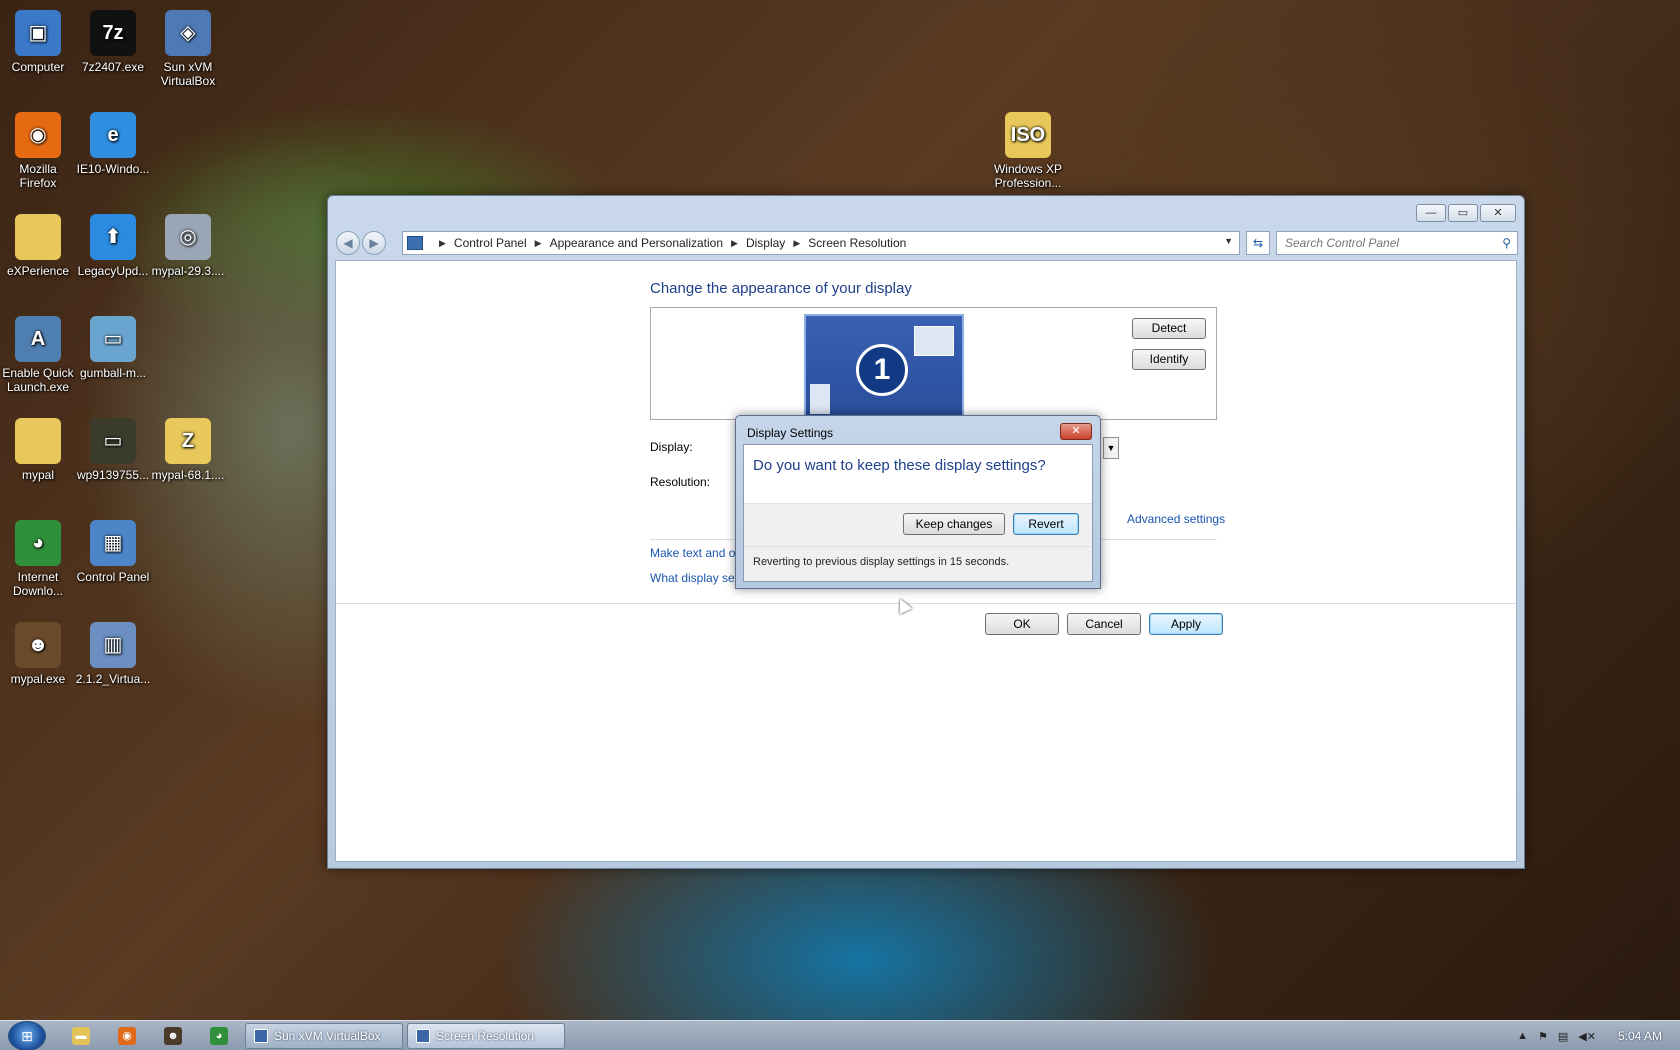 The width and height of the screenshot is (1680, 1050). I want to click on show-hidden-icons-icon: ▲, so click(1522, 1036).